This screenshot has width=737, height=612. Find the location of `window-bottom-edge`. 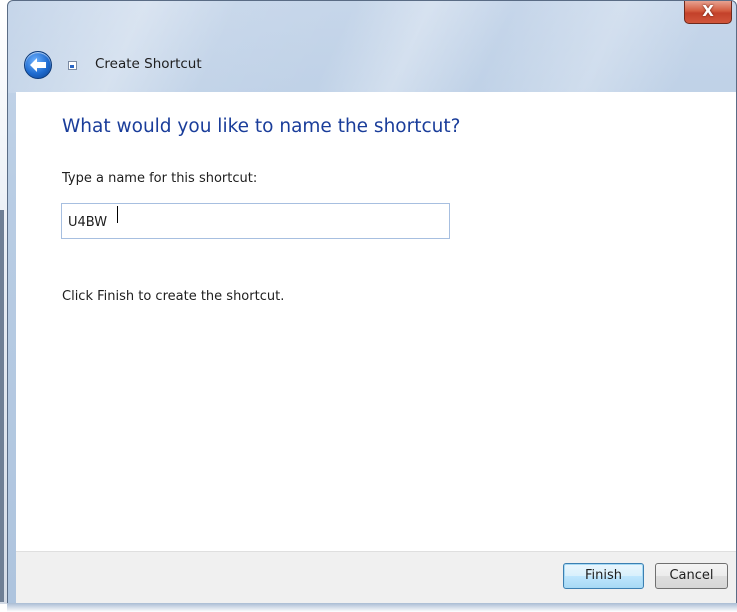

window-bottom-edge is located at coordinates (372, 607).